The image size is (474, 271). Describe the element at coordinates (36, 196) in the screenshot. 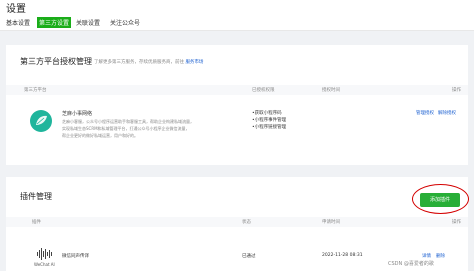

I see `plugin-section-title: 插件管理` at that location.